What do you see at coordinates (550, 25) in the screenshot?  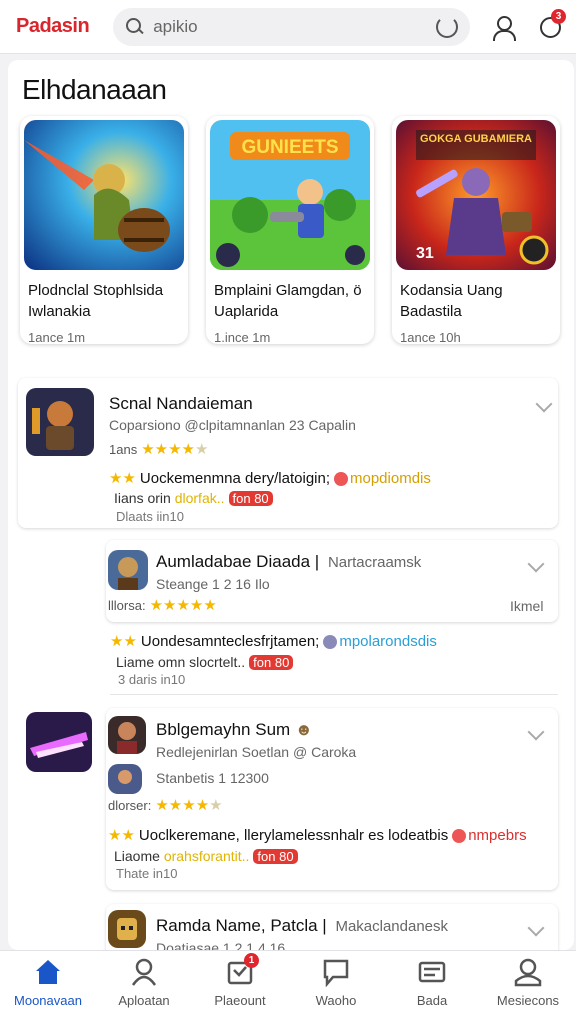 I see `notification-gear-icon: 3` at bounding box center [550, 25].